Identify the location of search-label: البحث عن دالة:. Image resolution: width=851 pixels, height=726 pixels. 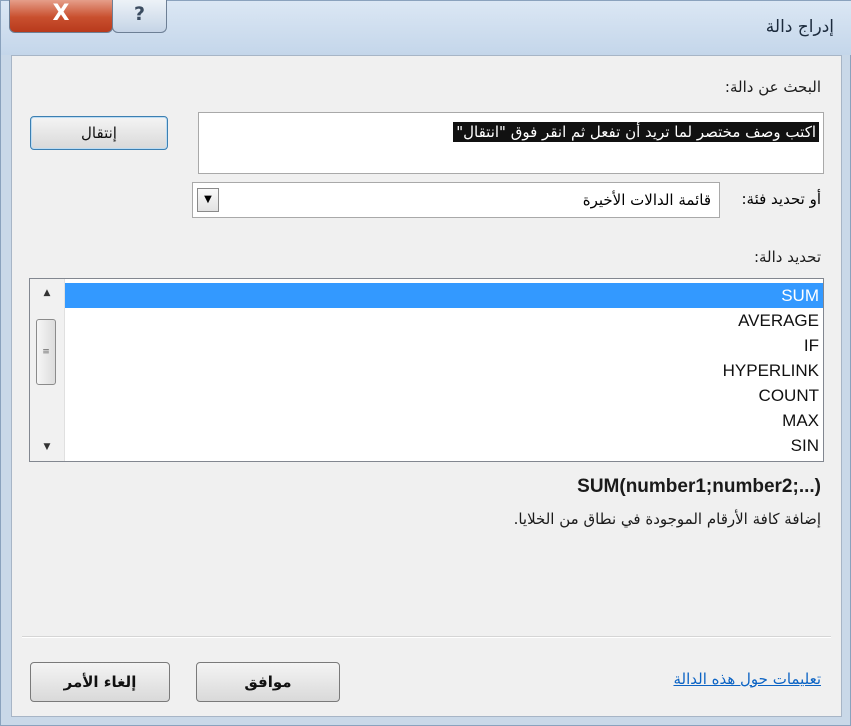
(772, 87).